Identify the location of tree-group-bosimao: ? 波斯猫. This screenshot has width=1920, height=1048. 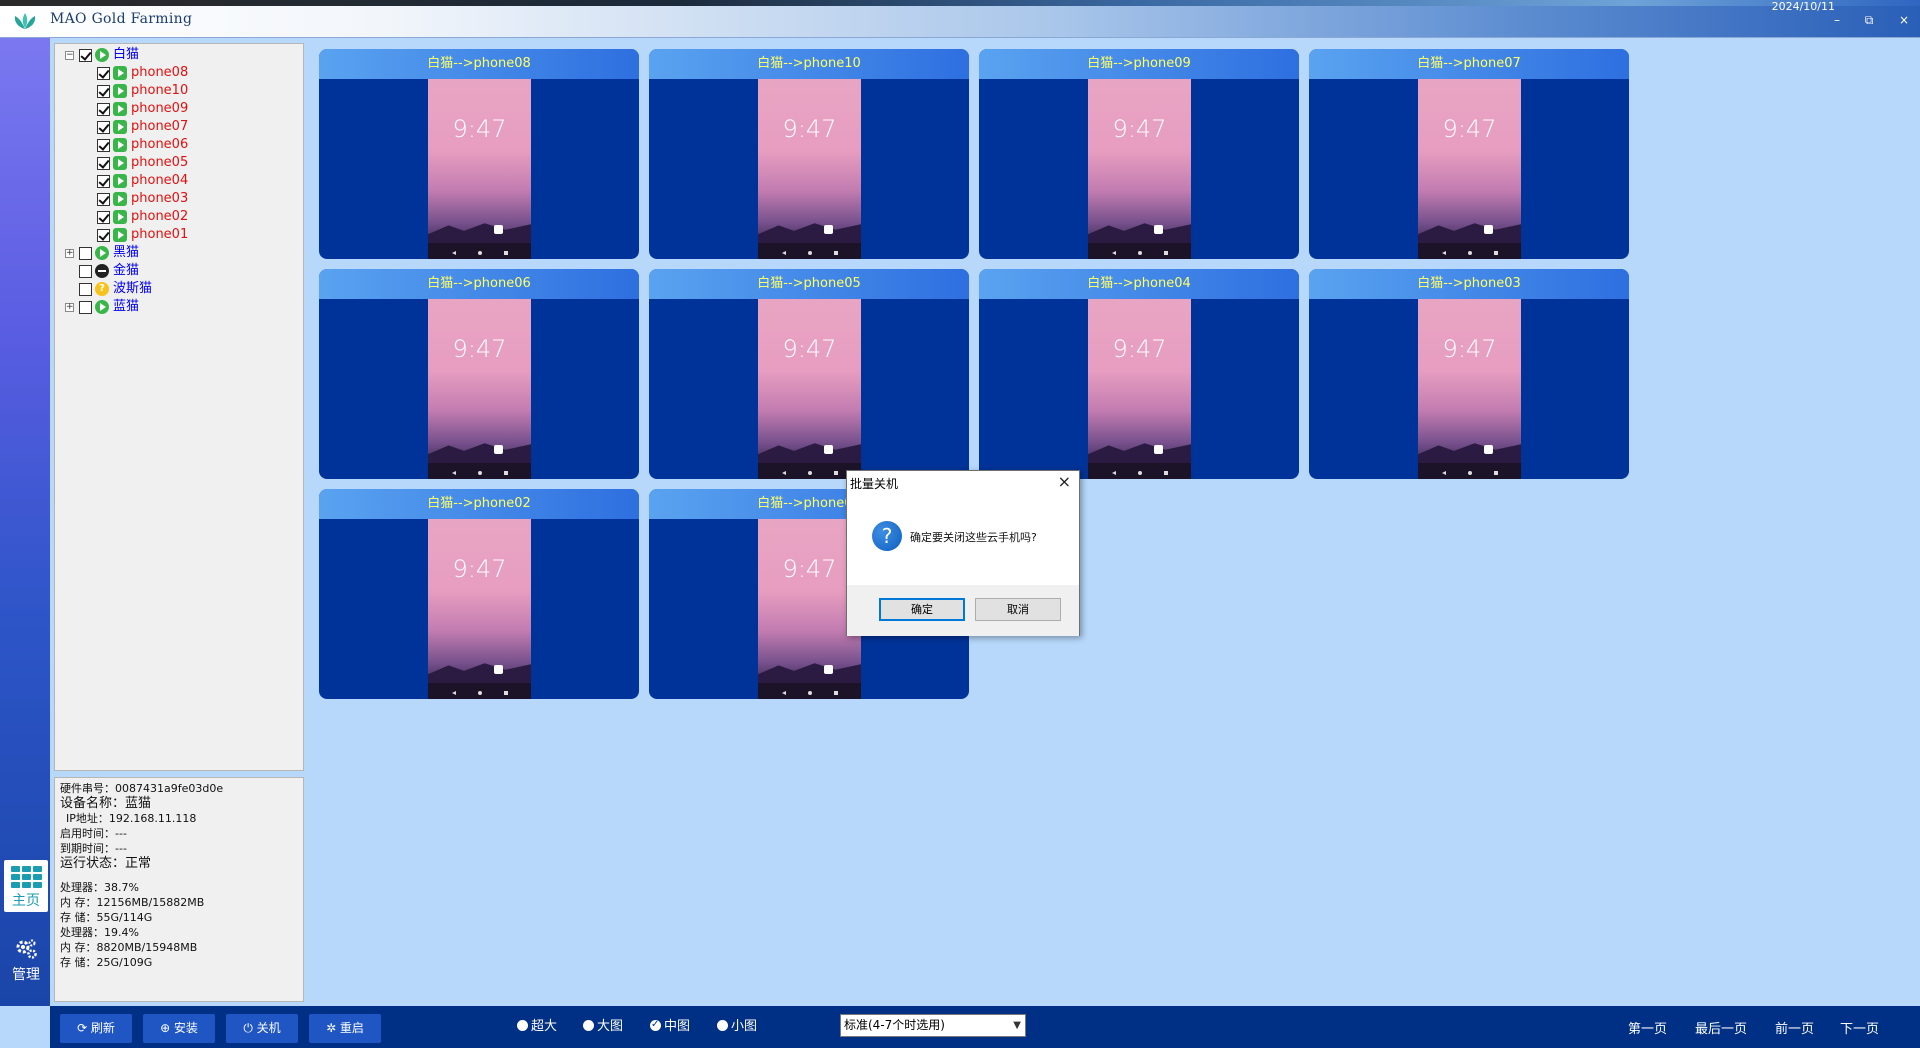
(175, 289).